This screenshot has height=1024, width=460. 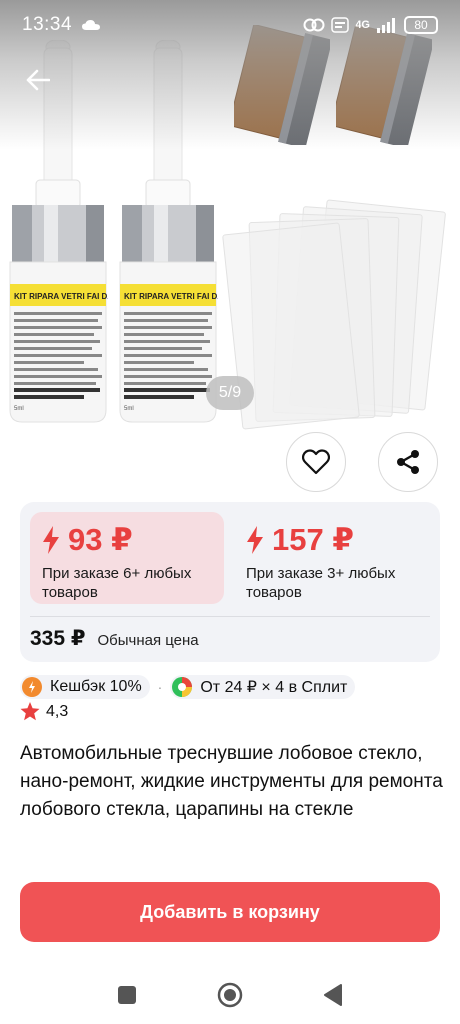 I want to click on price-tier-3plus: 157 ₽ При заказе 3+ любых товаров, so click(x=334, y=558).